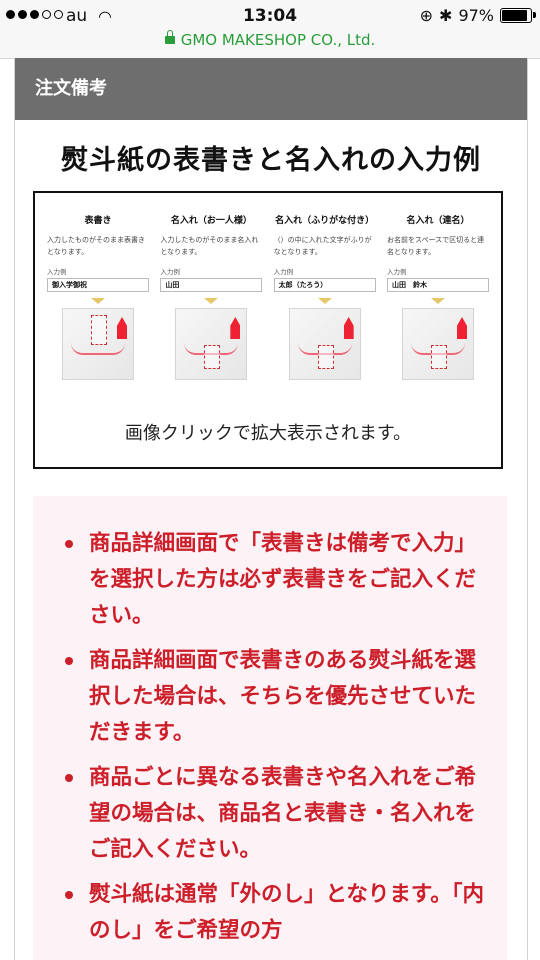  I want to click on example-title: 名入れ（連名）, so click(438, 221).